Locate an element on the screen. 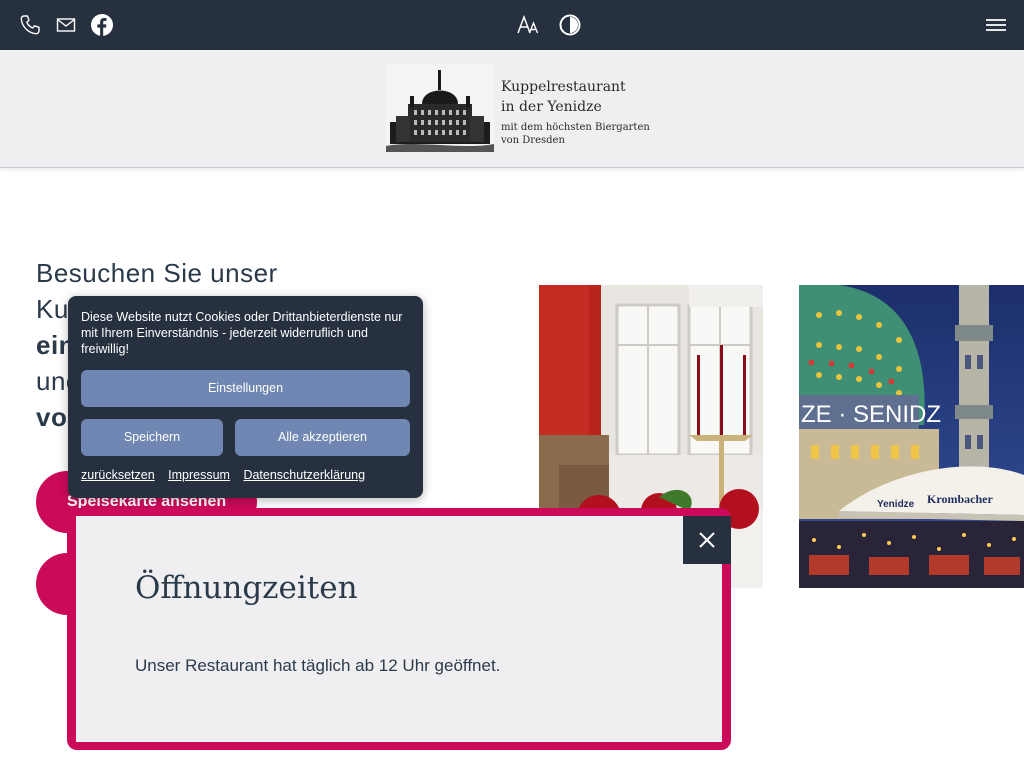  top-bar is located at coordinates (512, 25).